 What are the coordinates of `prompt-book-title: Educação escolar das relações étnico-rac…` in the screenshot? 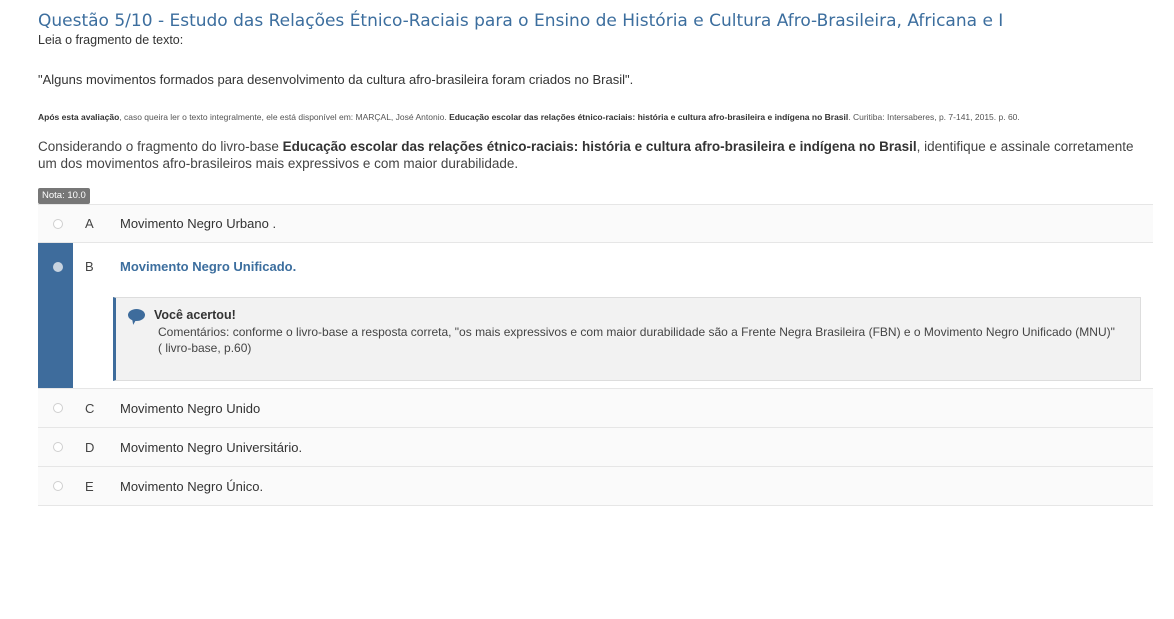 It's located at (599, 146).